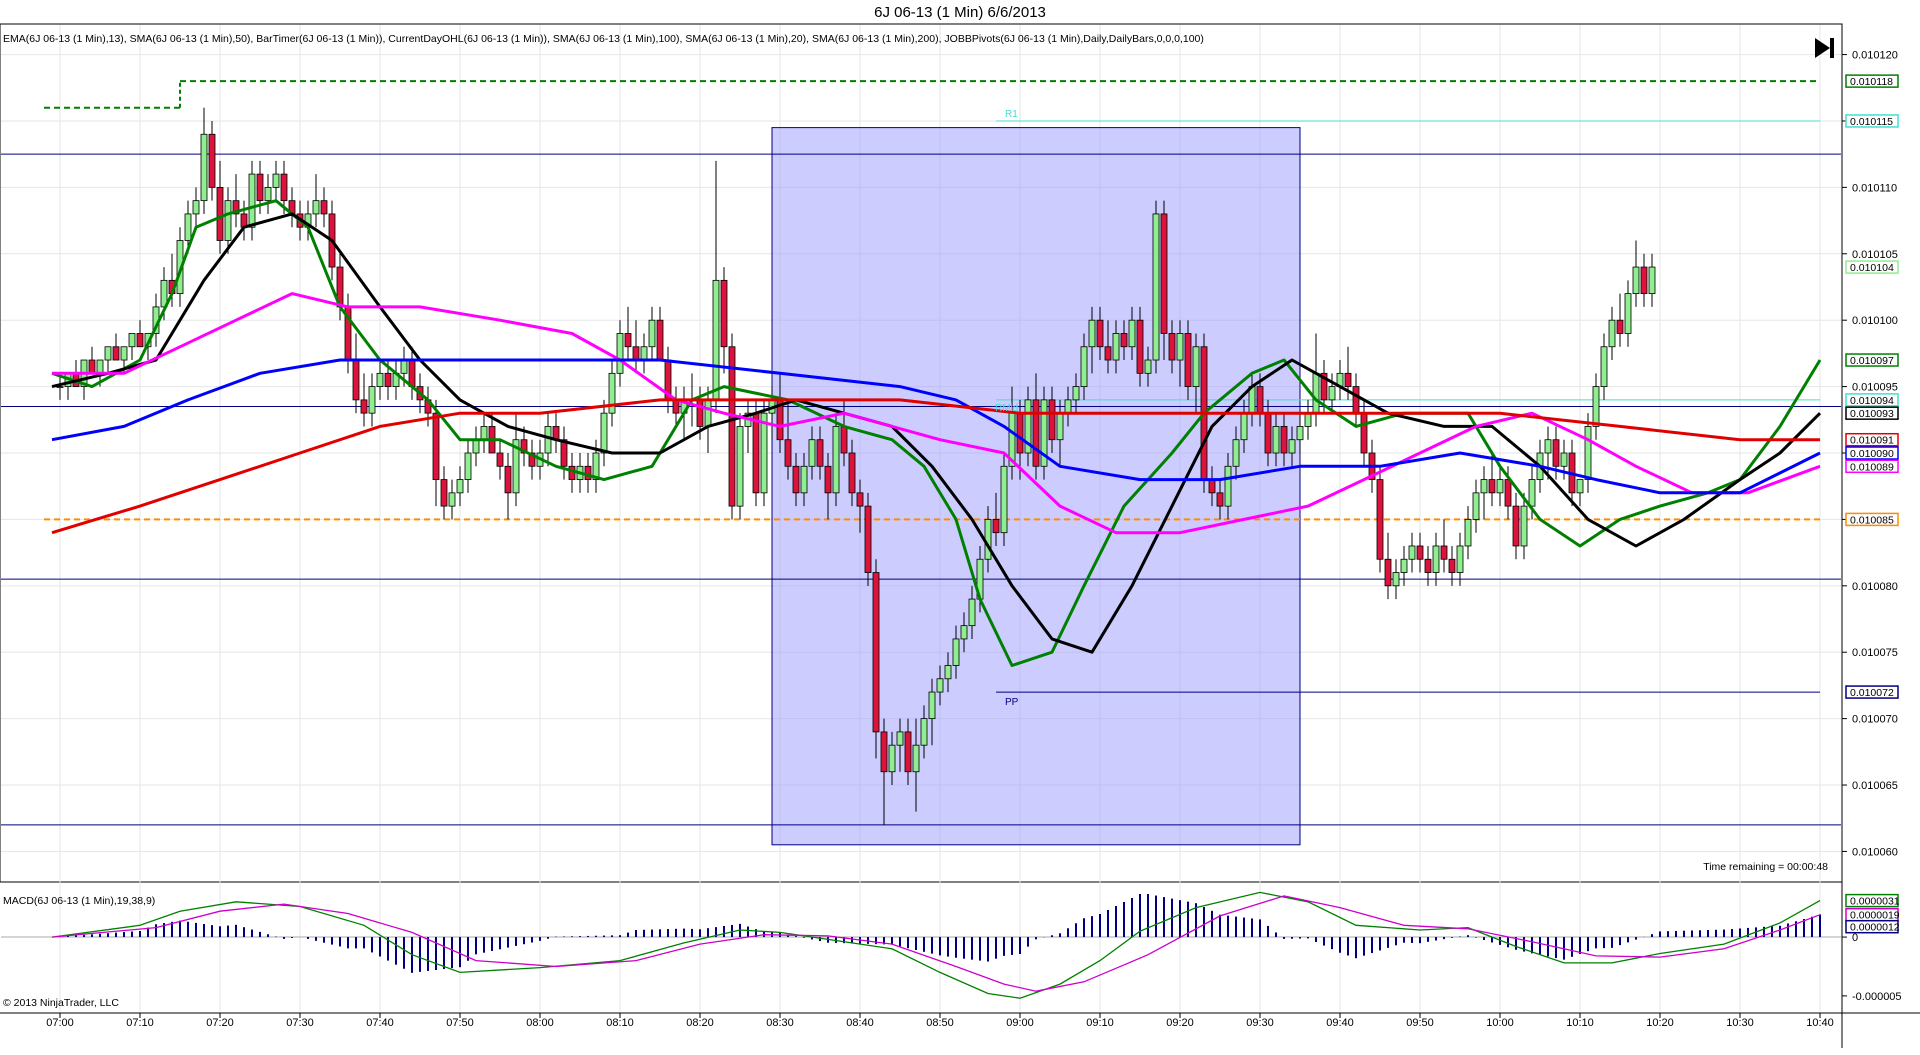 This screenshot has height=1055, width=1920. I want to click on time-label: 08:10, so click(620, 1023).